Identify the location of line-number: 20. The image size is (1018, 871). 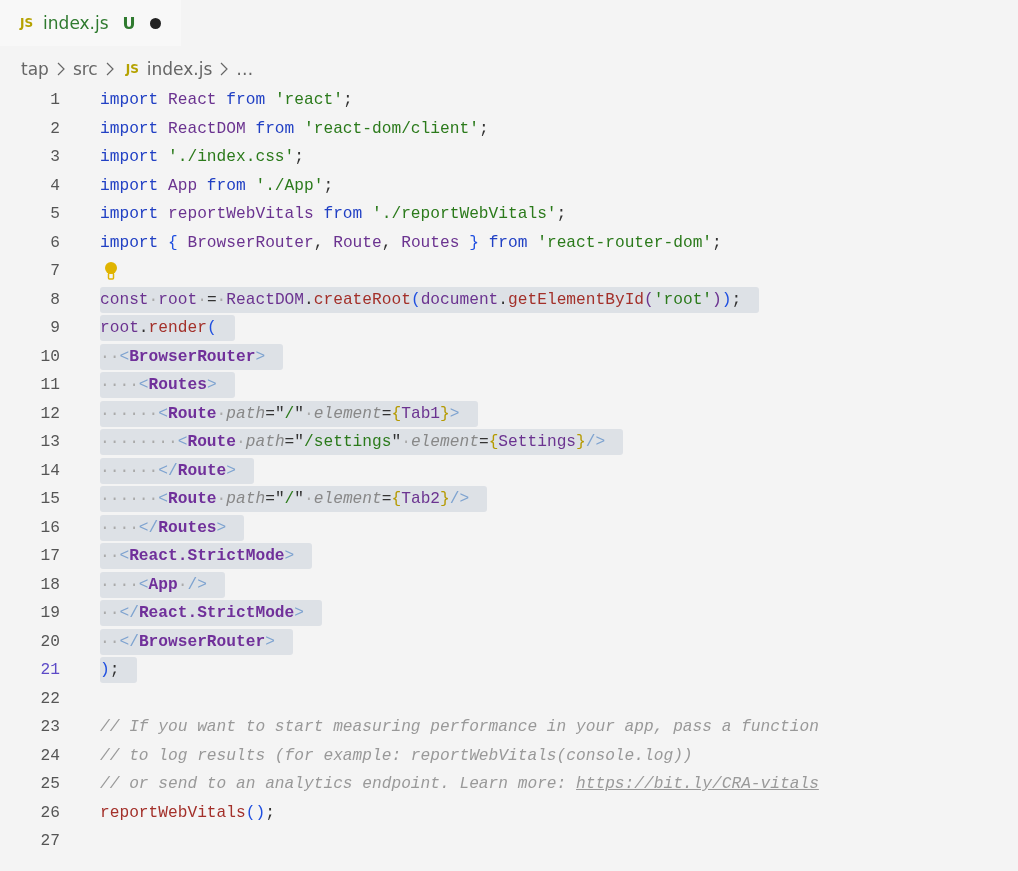
(50, 641).